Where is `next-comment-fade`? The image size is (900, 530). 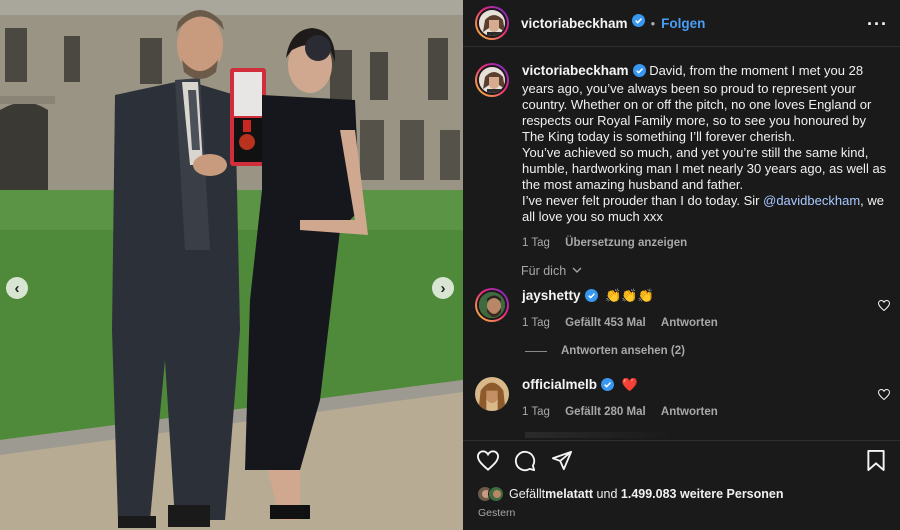 next-comment-fade is located at coordinates (600, 435).